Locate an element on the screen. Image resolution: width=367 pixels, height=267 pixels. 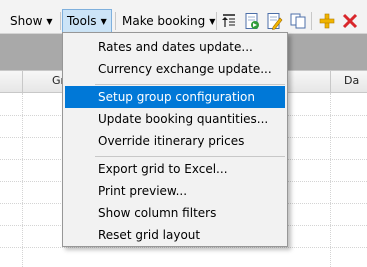
delete-icon is located at coordinates (350, 21).